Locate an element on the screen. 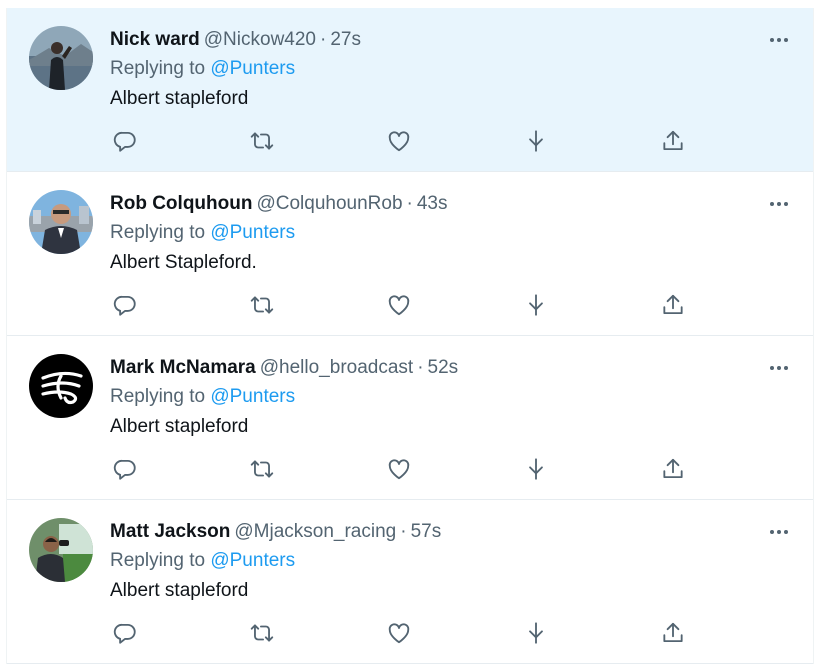  timestamp: 27s is located at coordinates (345, 39).